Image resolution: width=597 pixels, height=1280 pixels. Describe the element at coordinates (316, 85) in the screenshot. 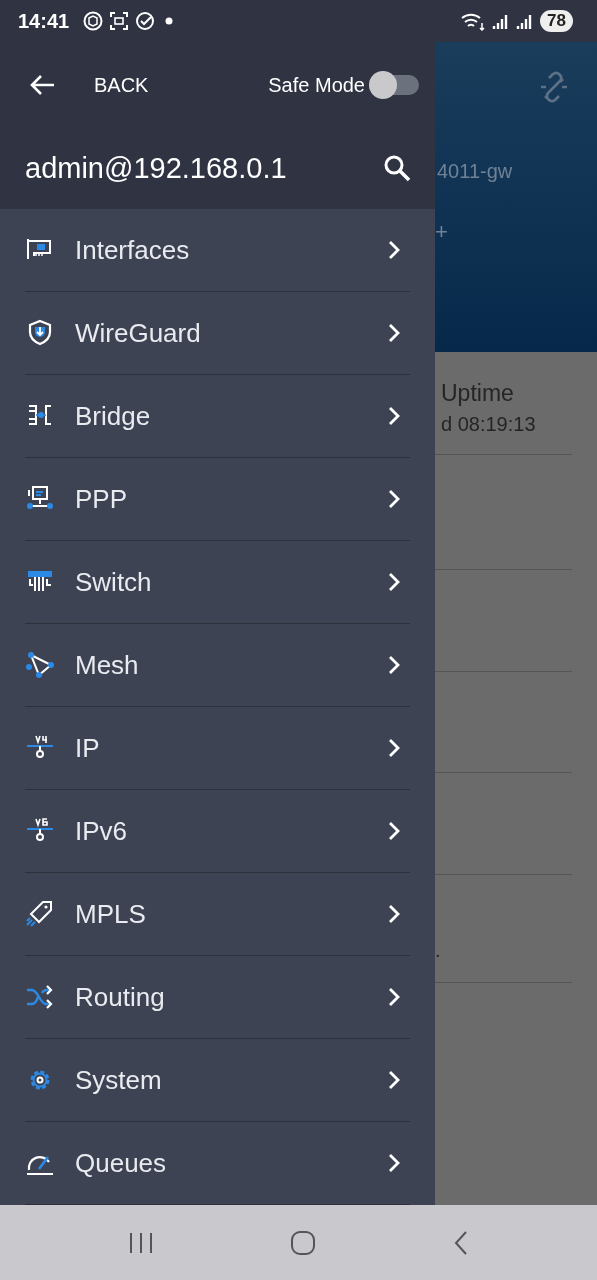

I see `safe-mode-label: Safe Mode` at that location.